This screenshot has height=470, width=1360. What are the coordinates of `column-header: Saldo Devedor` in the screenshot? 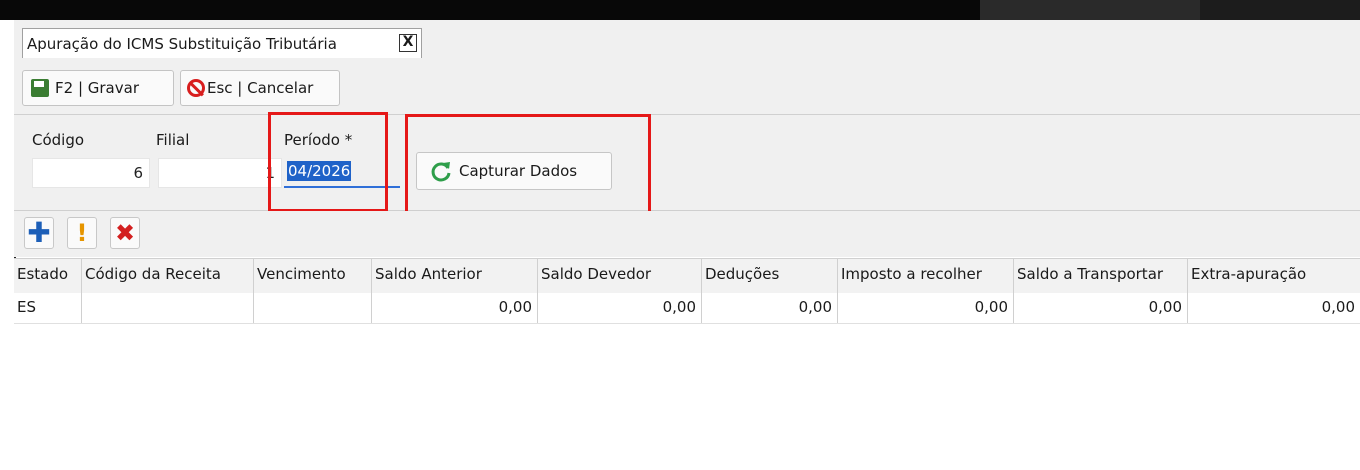 It's located at (620, 276).